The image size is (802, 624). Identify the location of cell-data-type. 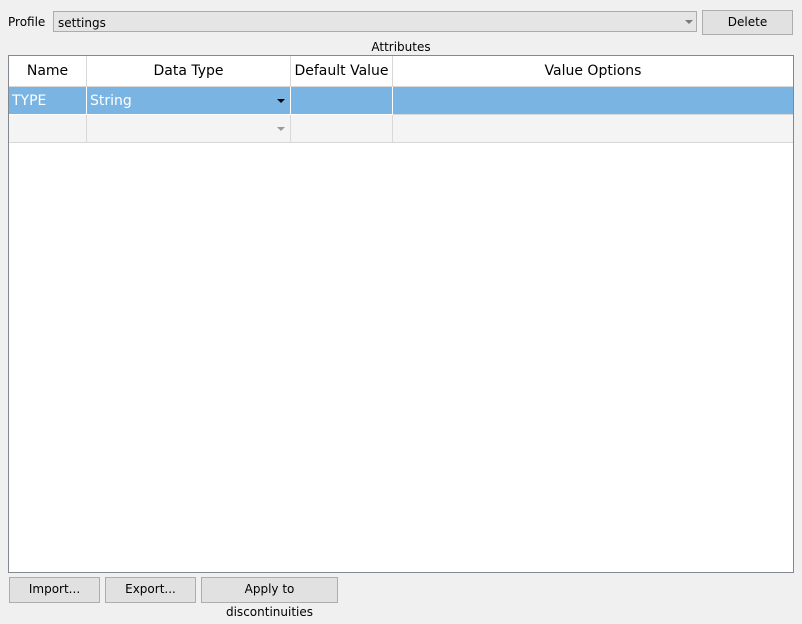
(189, 129).